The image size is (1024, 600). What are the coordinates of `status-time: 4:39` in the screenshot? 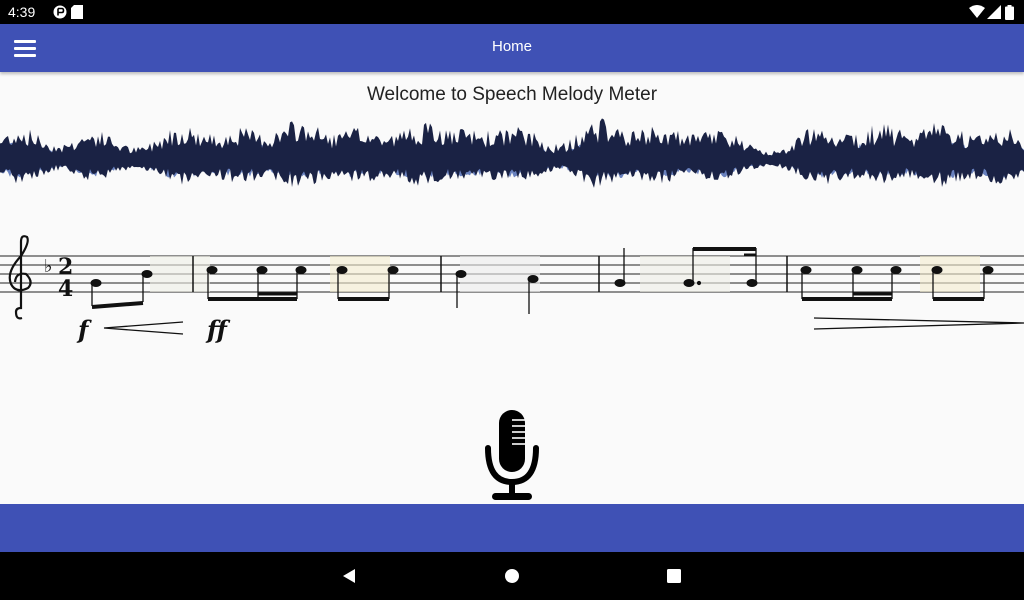 It's located at (22, 12).